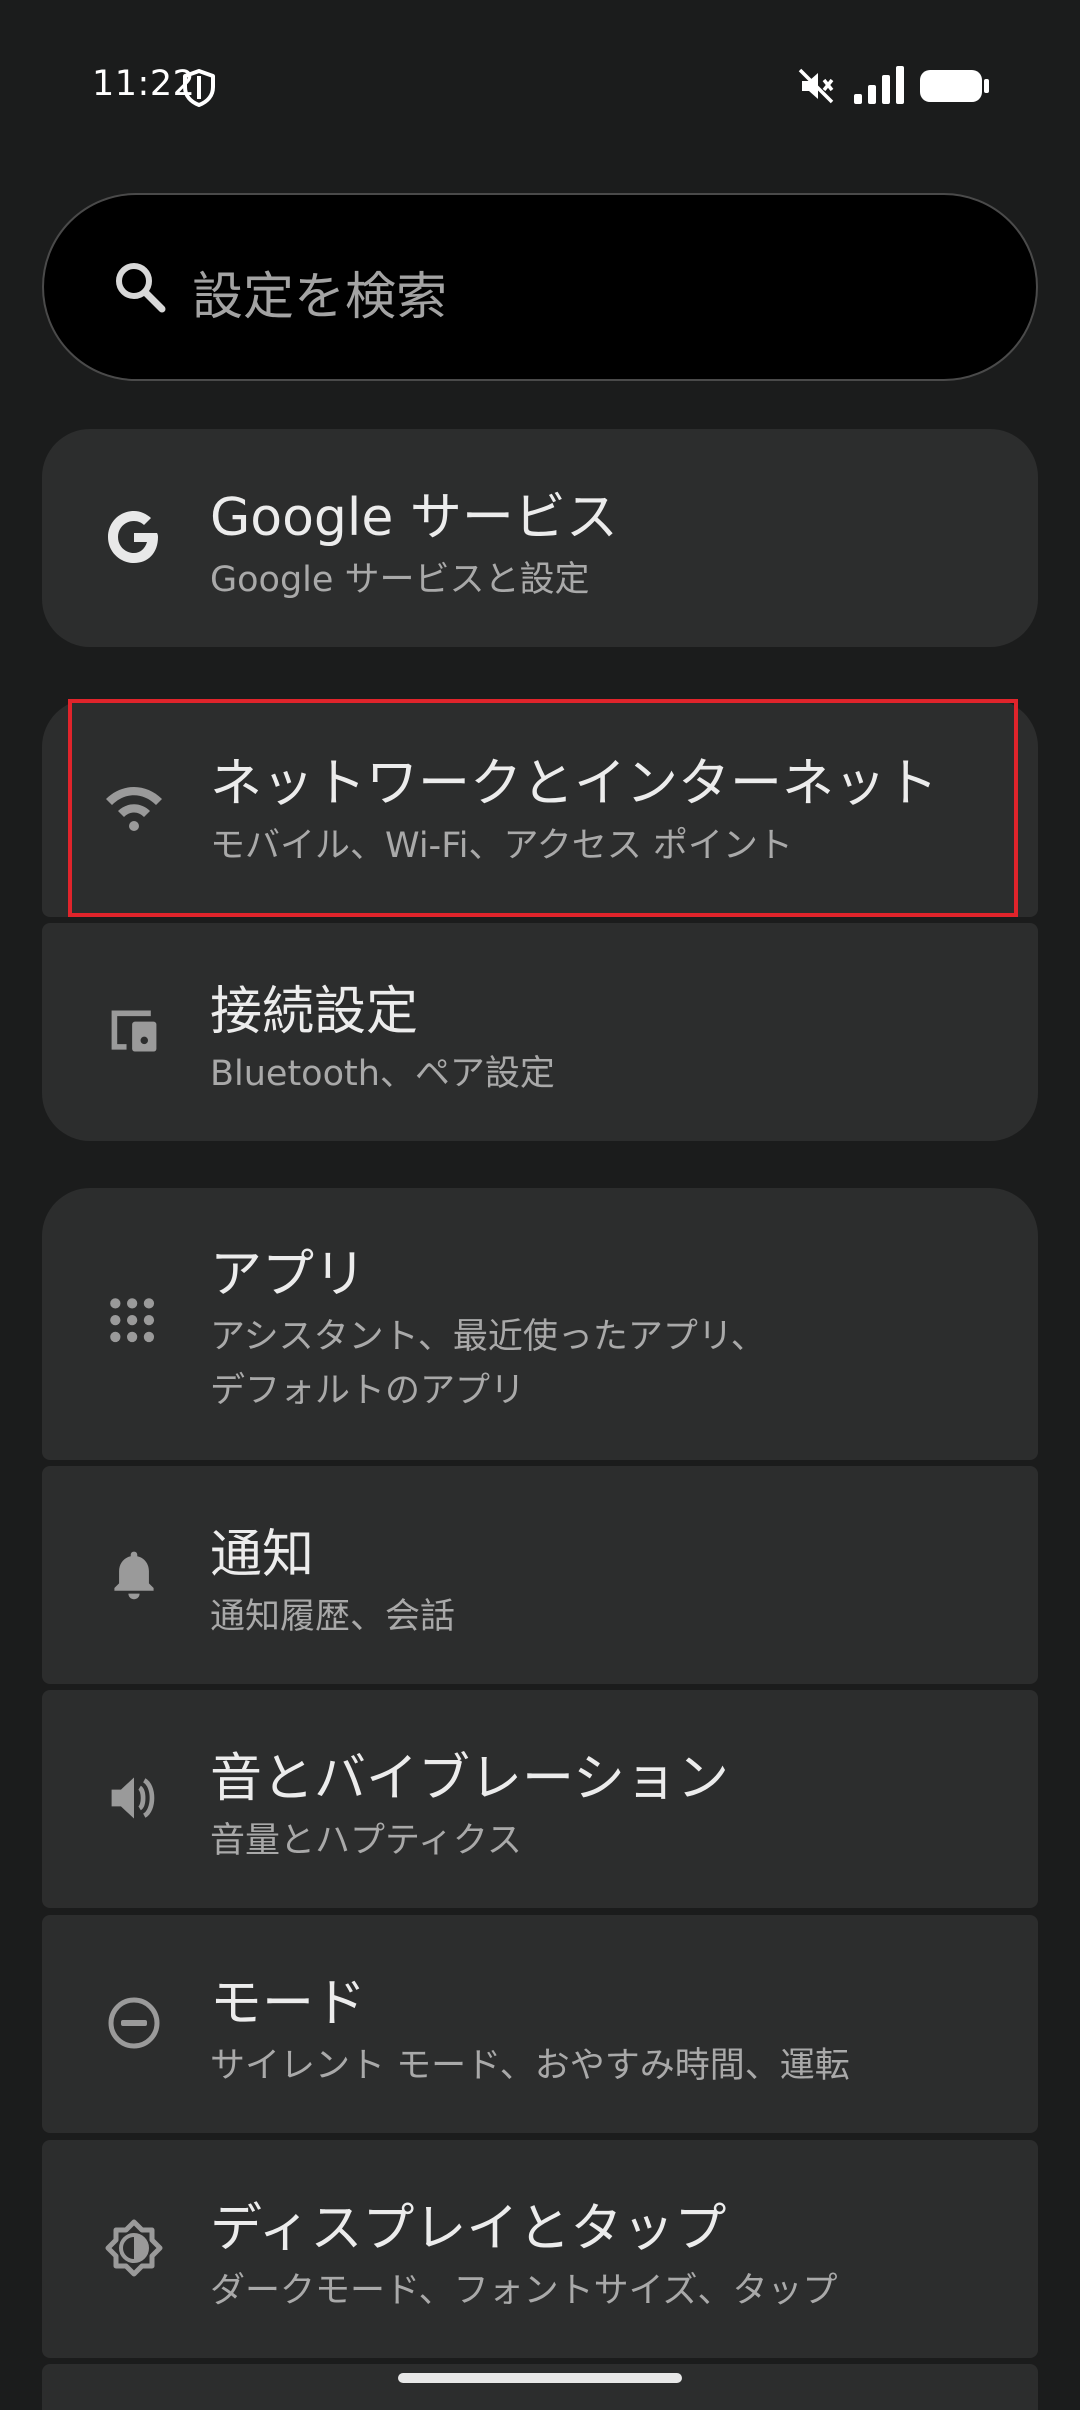 The height and width of the screenshot is (2410, 1080). What do you see at coordinates (543, 808) in the screenshot?
I see `selection-highlight` at bounding box center [543, 808].